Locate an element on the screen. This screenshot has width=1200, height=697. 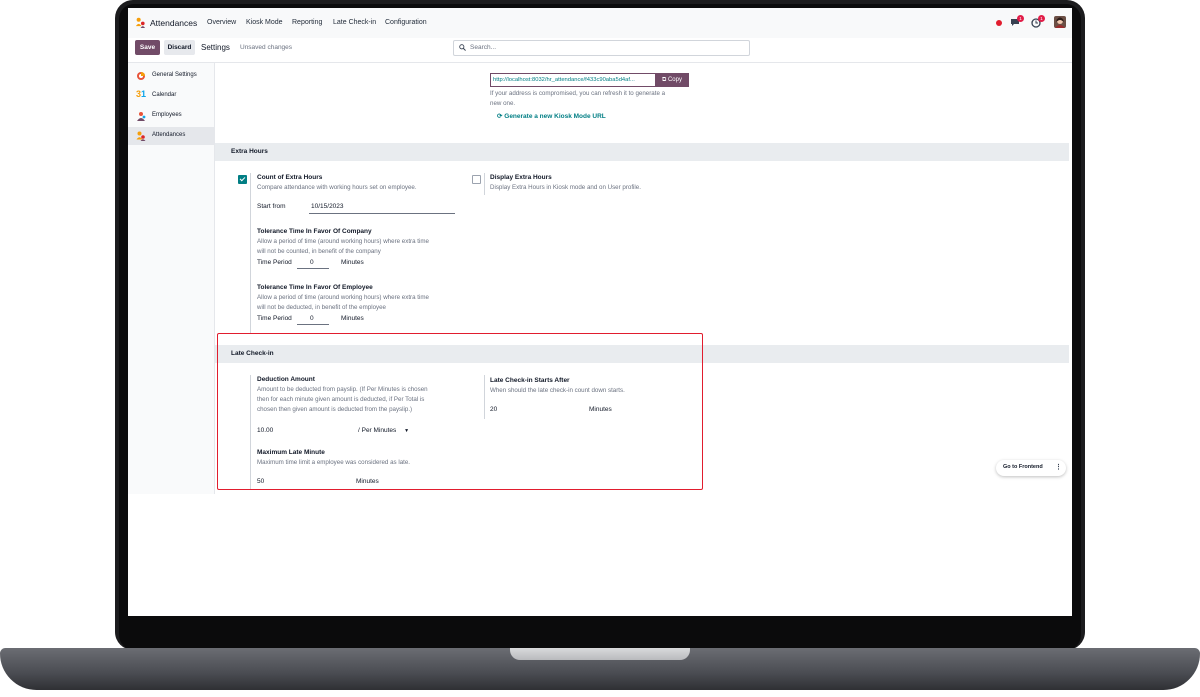
generate-kiosk-url-link: ⟳ Generate a new Kiosk Mode URL is located at coordinates (551, 116).